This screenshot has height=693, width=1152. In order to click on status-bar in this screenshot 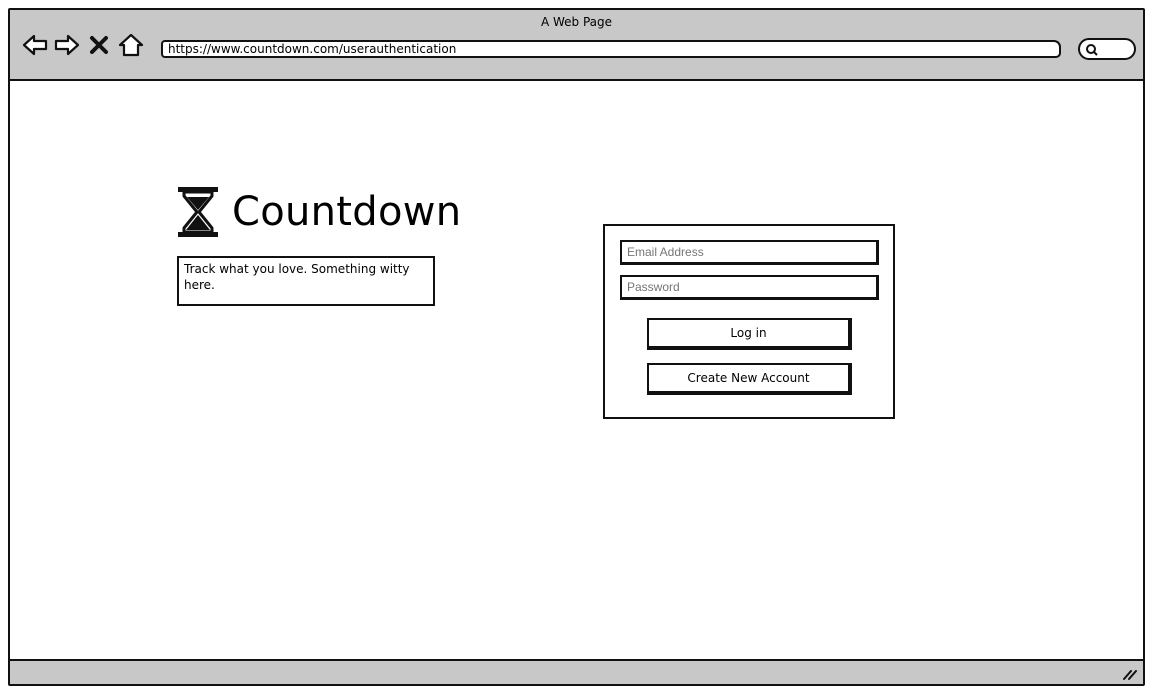, I will do `click(576, 671)`.